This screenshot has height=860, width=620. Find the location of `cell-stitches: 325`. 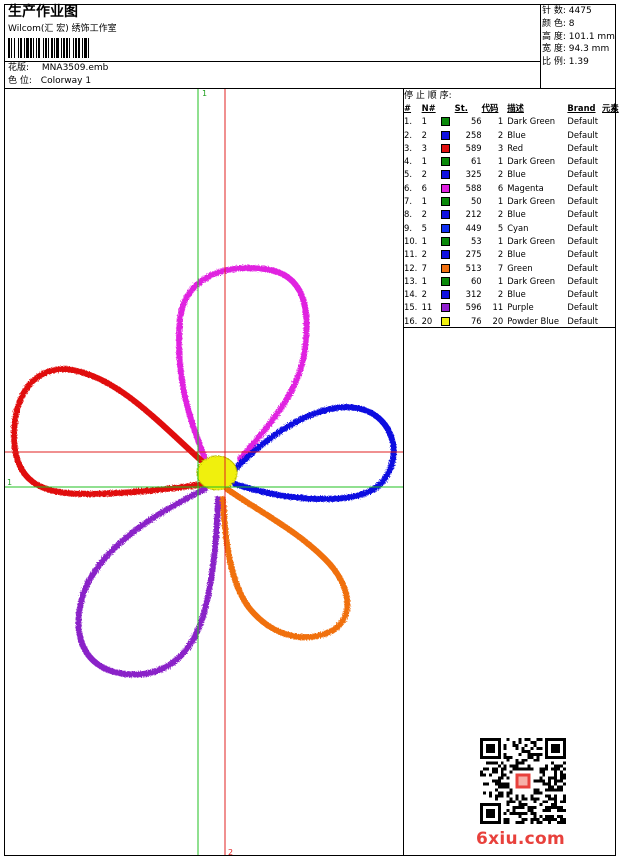

cell-stitches: 325 is located at coordinates (473, 174).